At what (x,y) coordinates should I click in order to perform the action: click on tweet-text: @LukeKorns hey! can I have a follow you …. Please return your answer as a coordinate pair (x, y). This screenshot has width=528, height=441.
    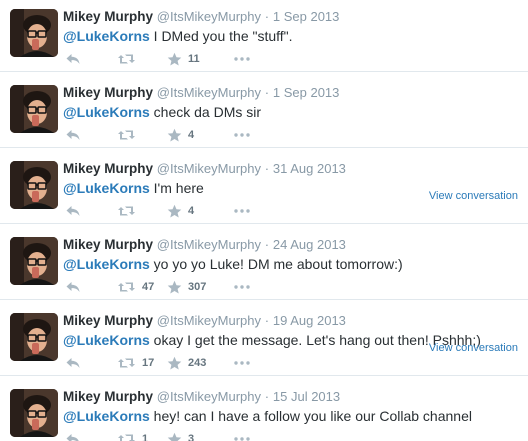
    Looking at the image, I should click on (267, 416).